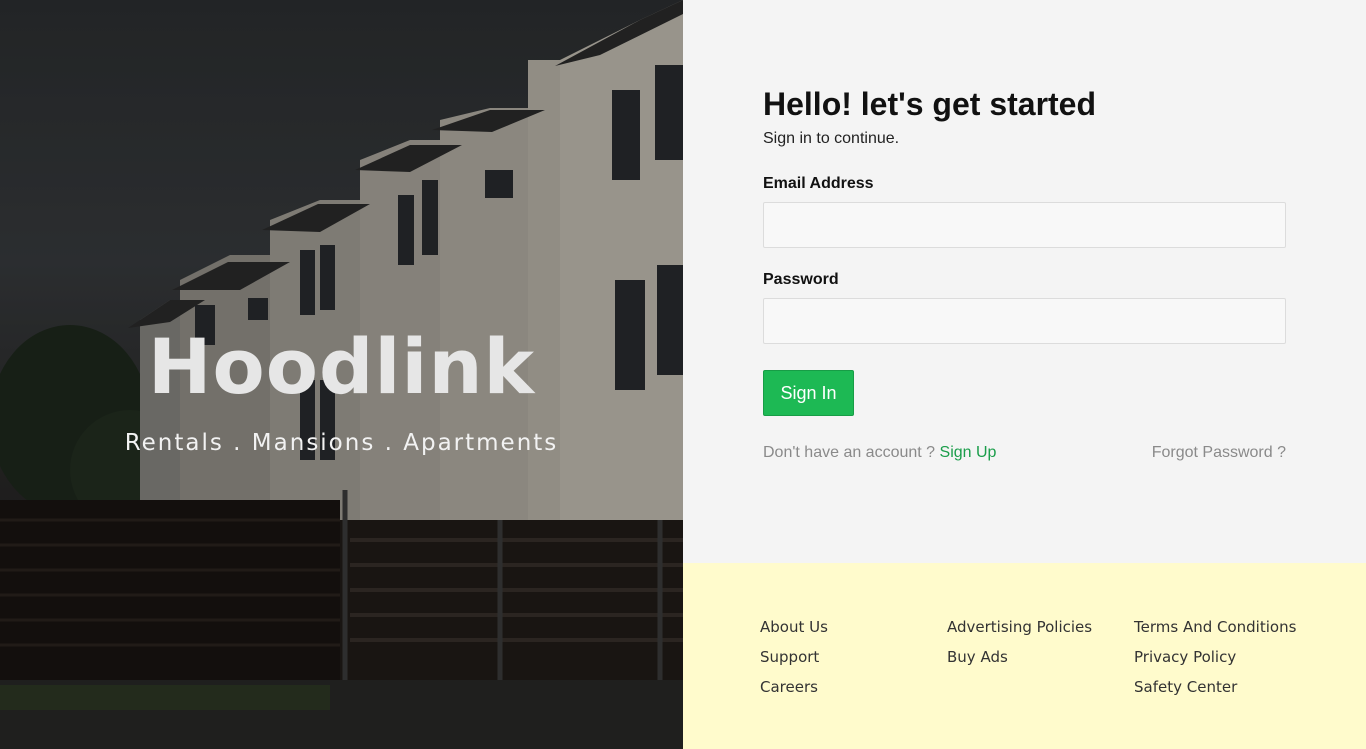 Image resolution: width=1366 pixels, height=749 pixels. I want to click on email-field, so click(1024, 225).